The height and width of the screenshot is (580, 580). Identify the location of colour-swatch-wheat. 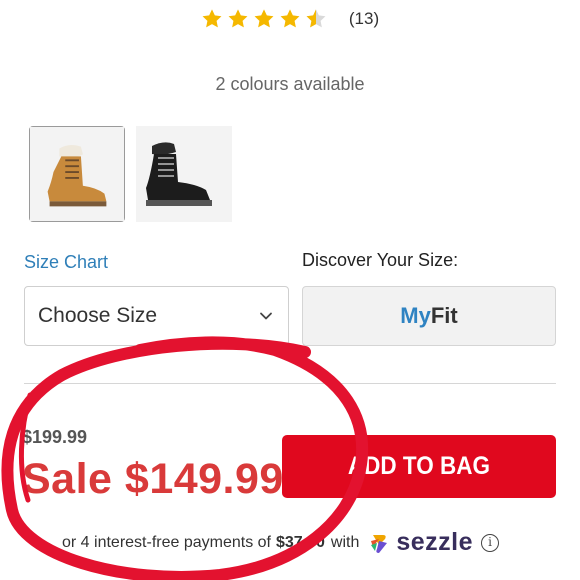
(77, 174).